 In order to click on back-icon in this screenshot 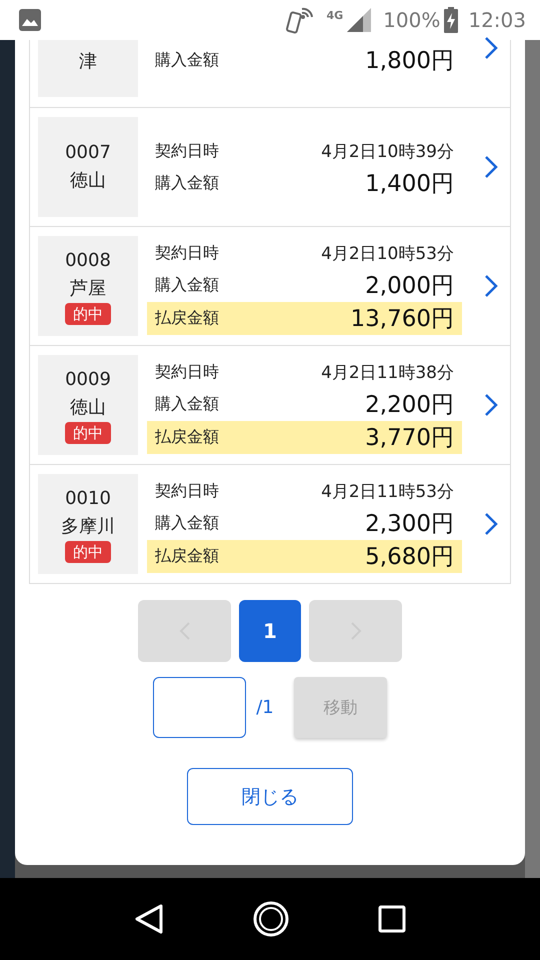, I will do `click(149, 919)`.